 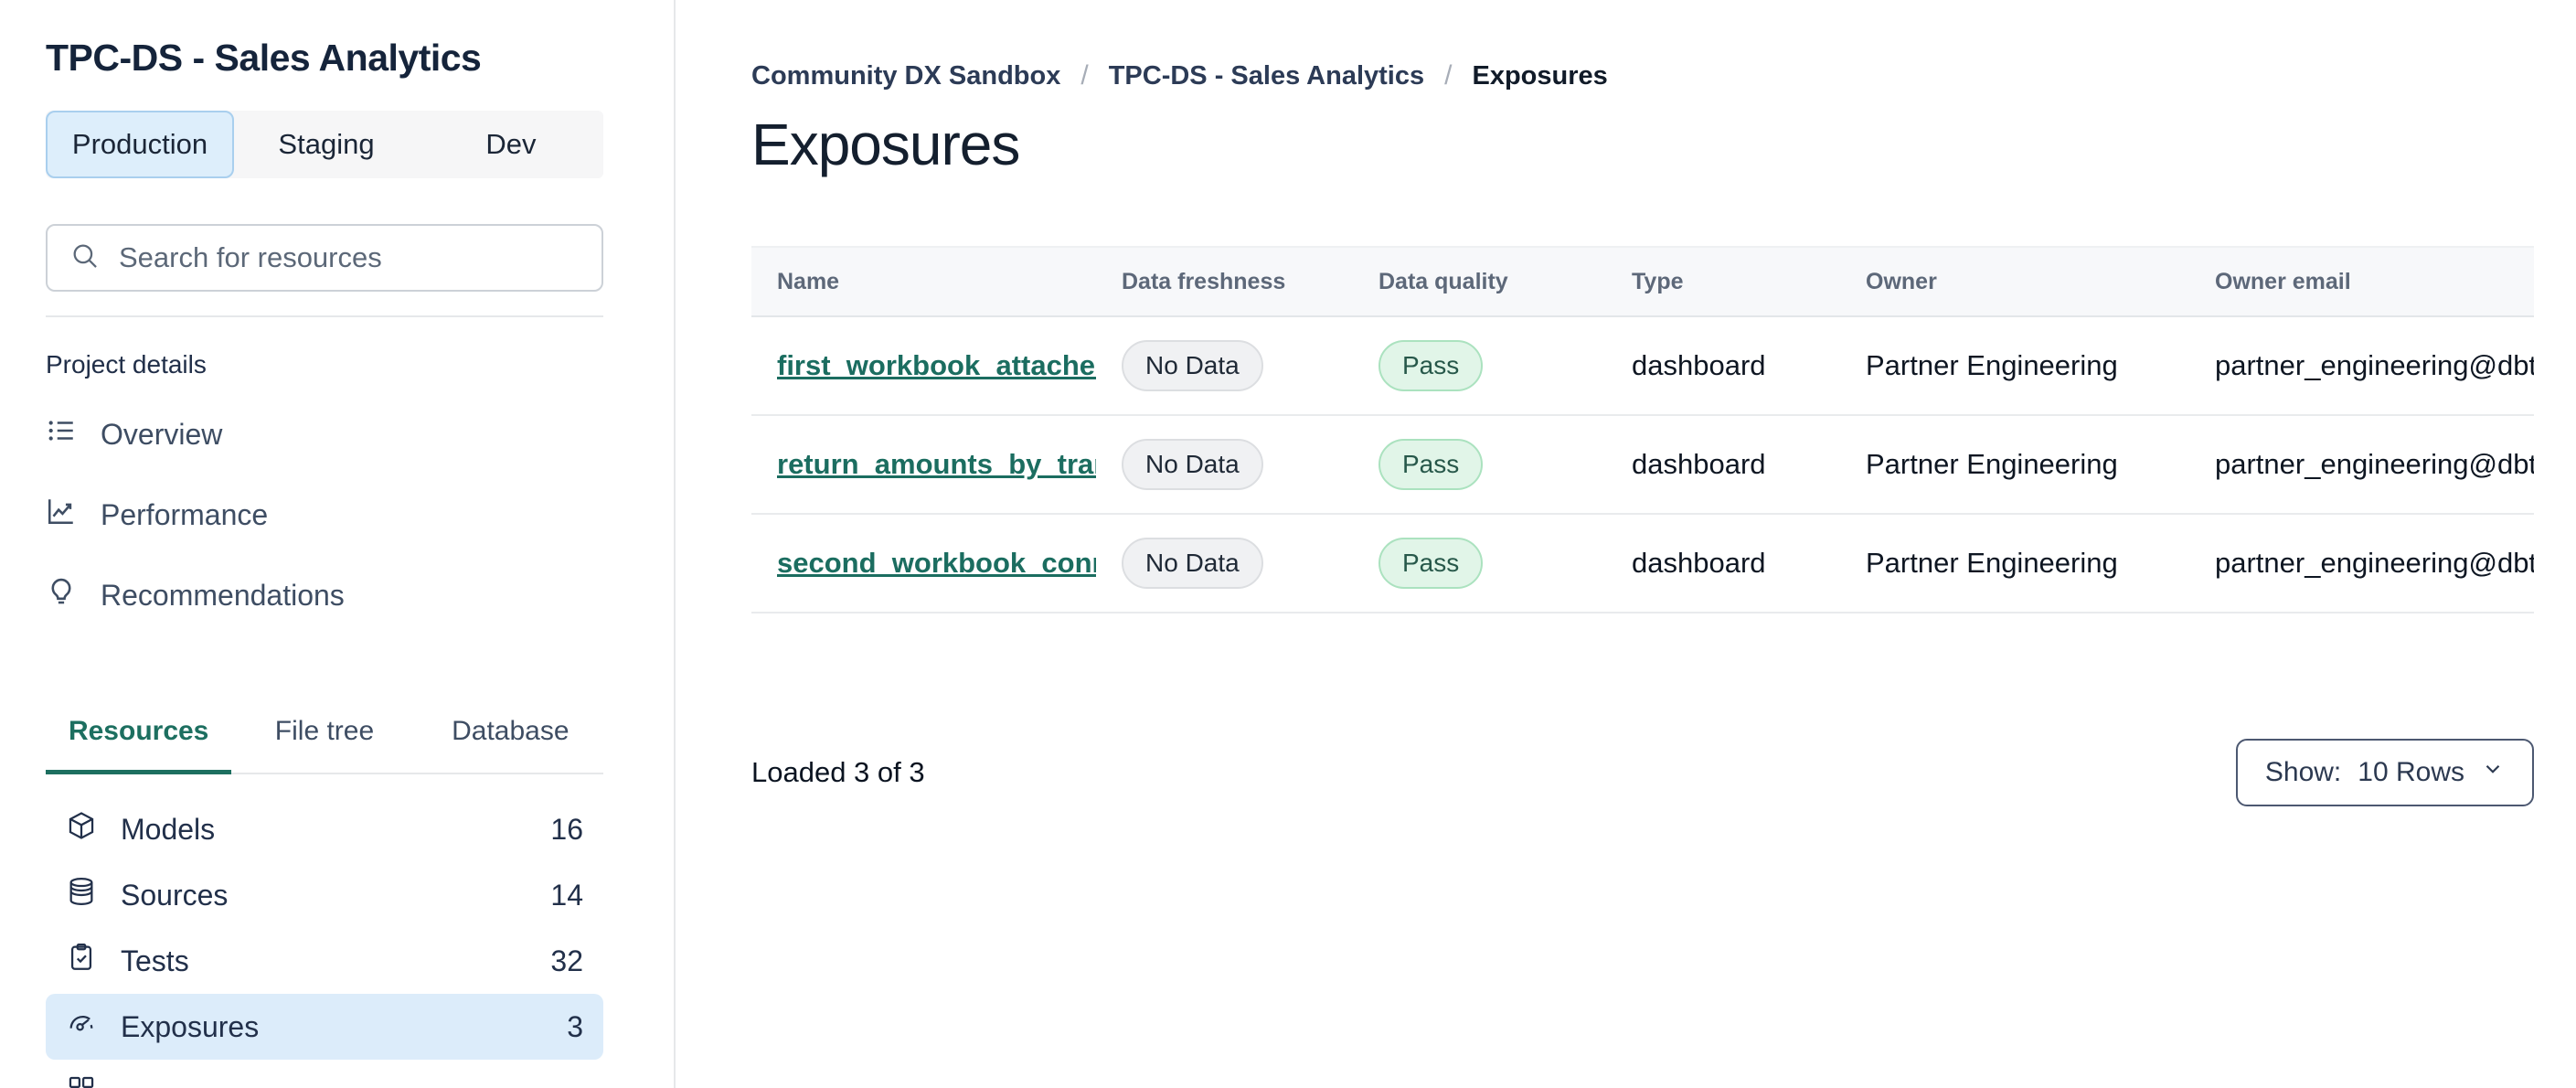 What do you see at coordinates (61, 595) in the screenshot?
I see `lightbulb-icon` at bounding box center [61, 595].